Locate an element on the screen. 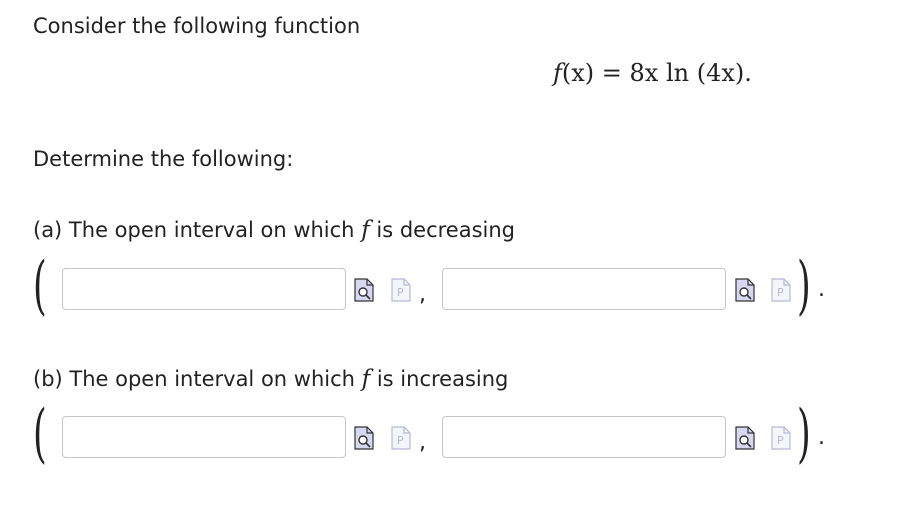 The height and width of the screenshot is (506, 917). part-a-right-preview-icon is located at coordinates (745, 292).